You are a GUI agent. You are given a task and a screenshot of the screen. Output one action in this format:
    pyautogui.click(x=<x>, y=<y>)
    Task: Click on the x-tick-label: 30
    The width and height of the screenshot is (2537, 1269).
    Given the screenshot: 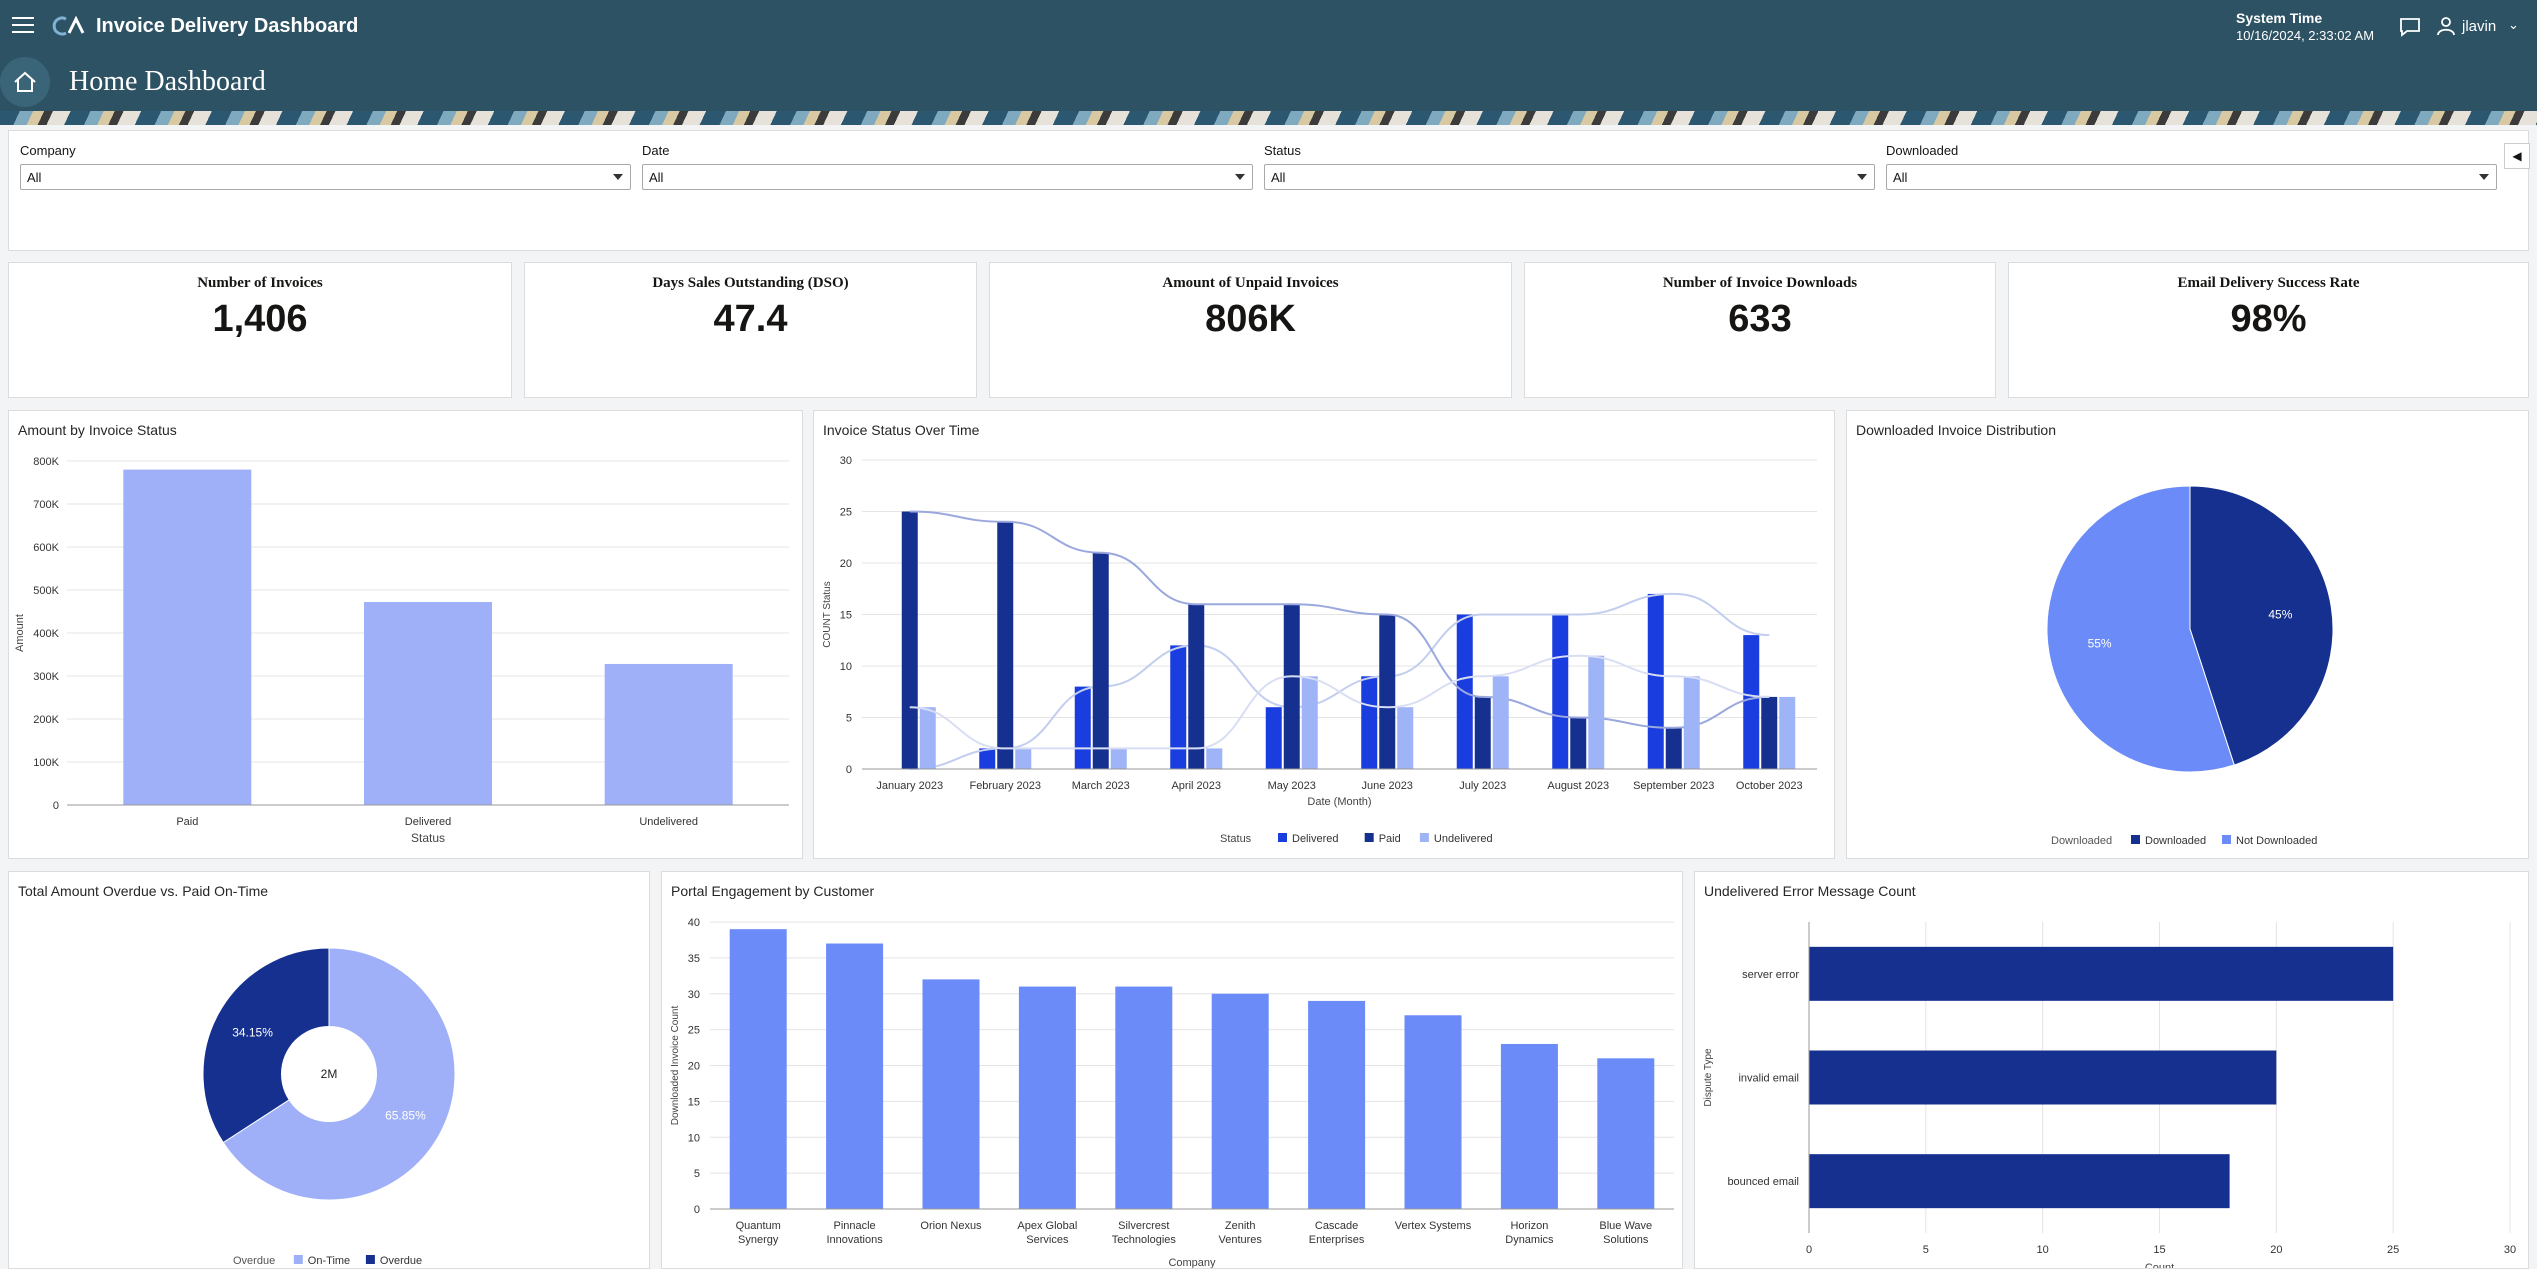 What is the action you would take?
    pyautogui.click(x=2510, y=1250)
    